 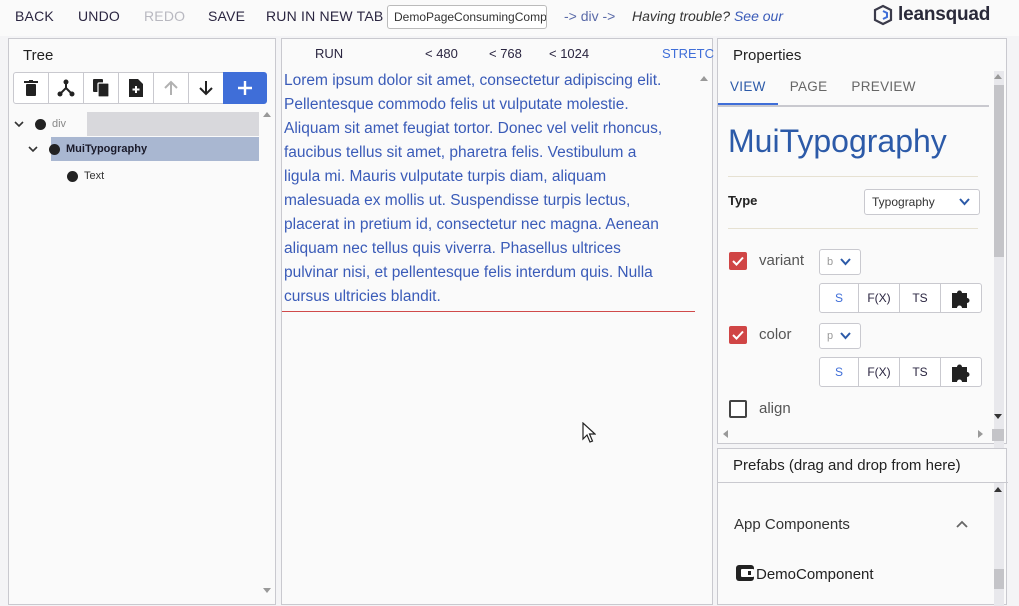 I want to click on copy-icon, so click(x=101, y=88).